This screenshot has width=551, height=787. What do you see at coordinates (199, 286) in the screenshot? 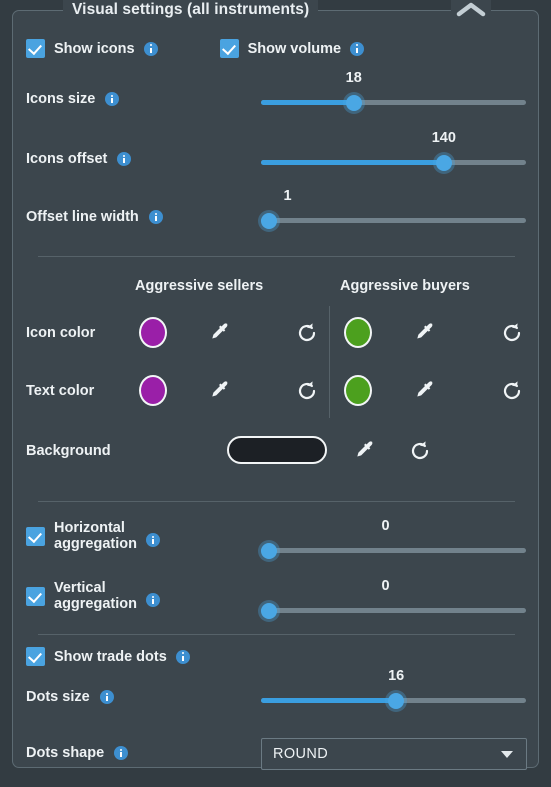
I see `column-header-aggressive-sellers: Aggressive sellers` at bounding box center [199, 286].